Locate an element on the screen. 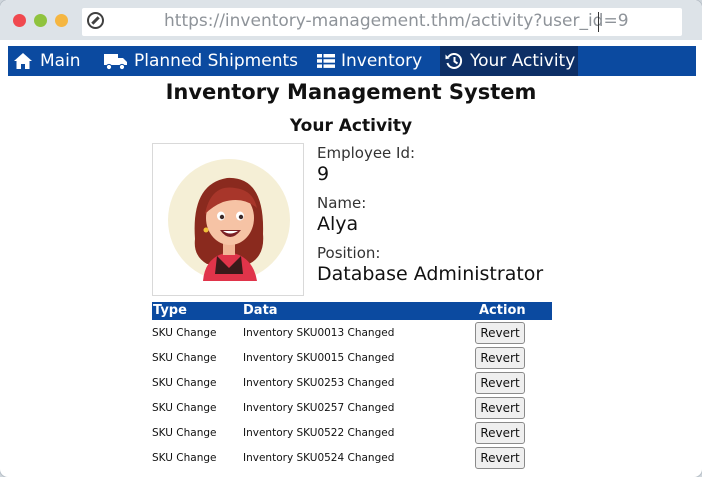 Image resolution: width=702 pixels, height=477 pixels. column-header-action: Action is located at coordinates (502, 310).